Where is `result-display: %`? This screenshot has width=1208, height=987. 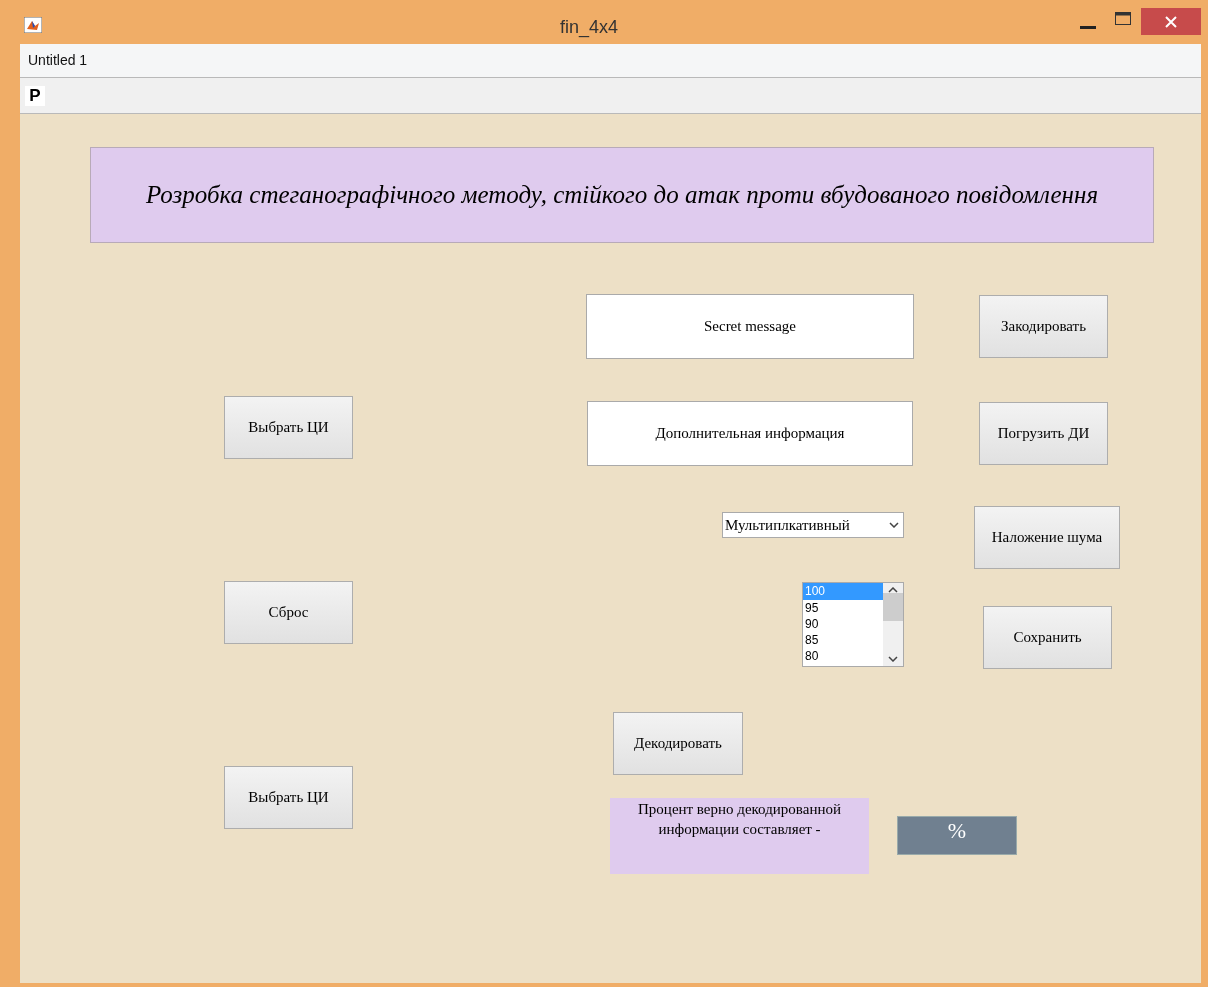
result-display: % is located at coordinates (957, 835).